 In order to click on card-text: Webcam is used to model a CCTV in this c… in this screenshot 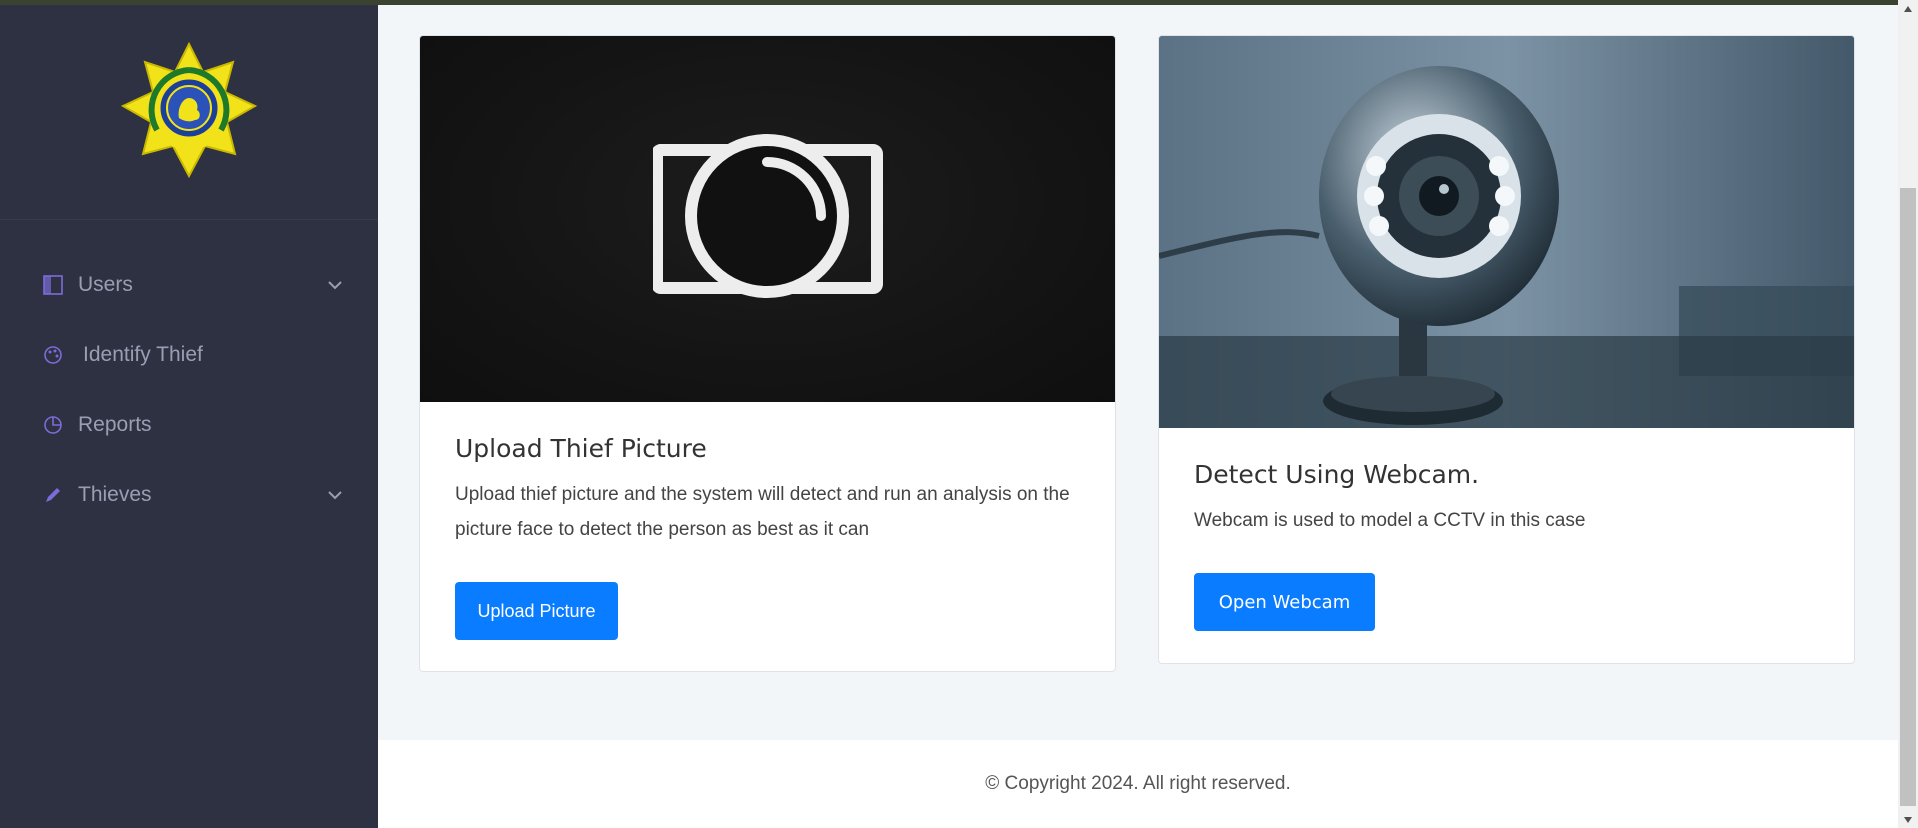, I will do `click(1390, 520)`.